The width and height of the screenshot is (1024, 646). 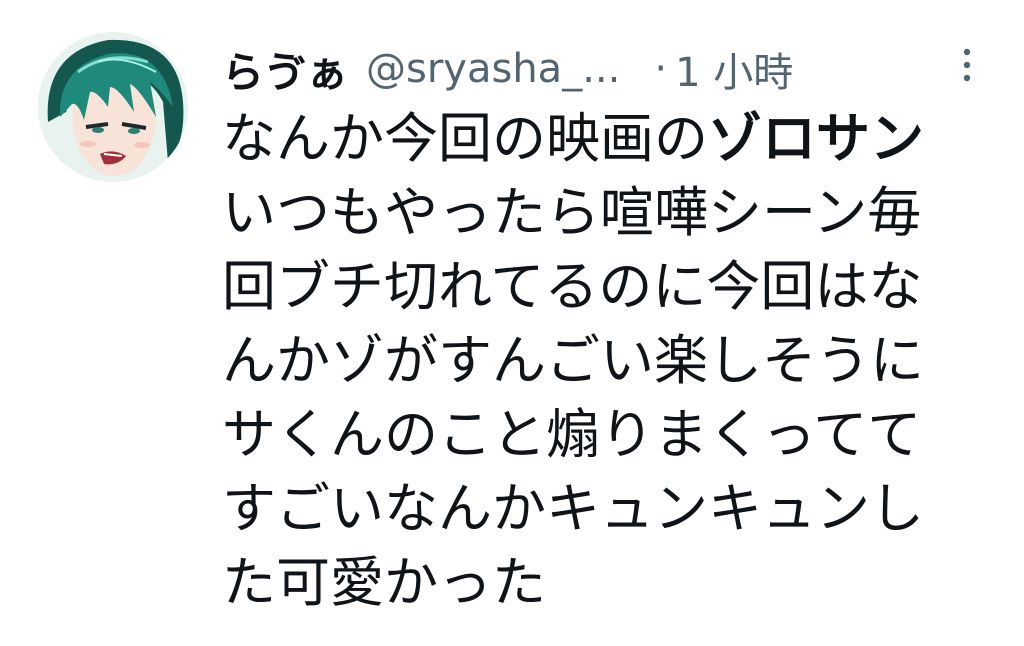 What do you see at coordinates (816, 138) in the screenshot?
I see `tweet-text-bold-term: ゾロサン` at bounding box center [816, 138].